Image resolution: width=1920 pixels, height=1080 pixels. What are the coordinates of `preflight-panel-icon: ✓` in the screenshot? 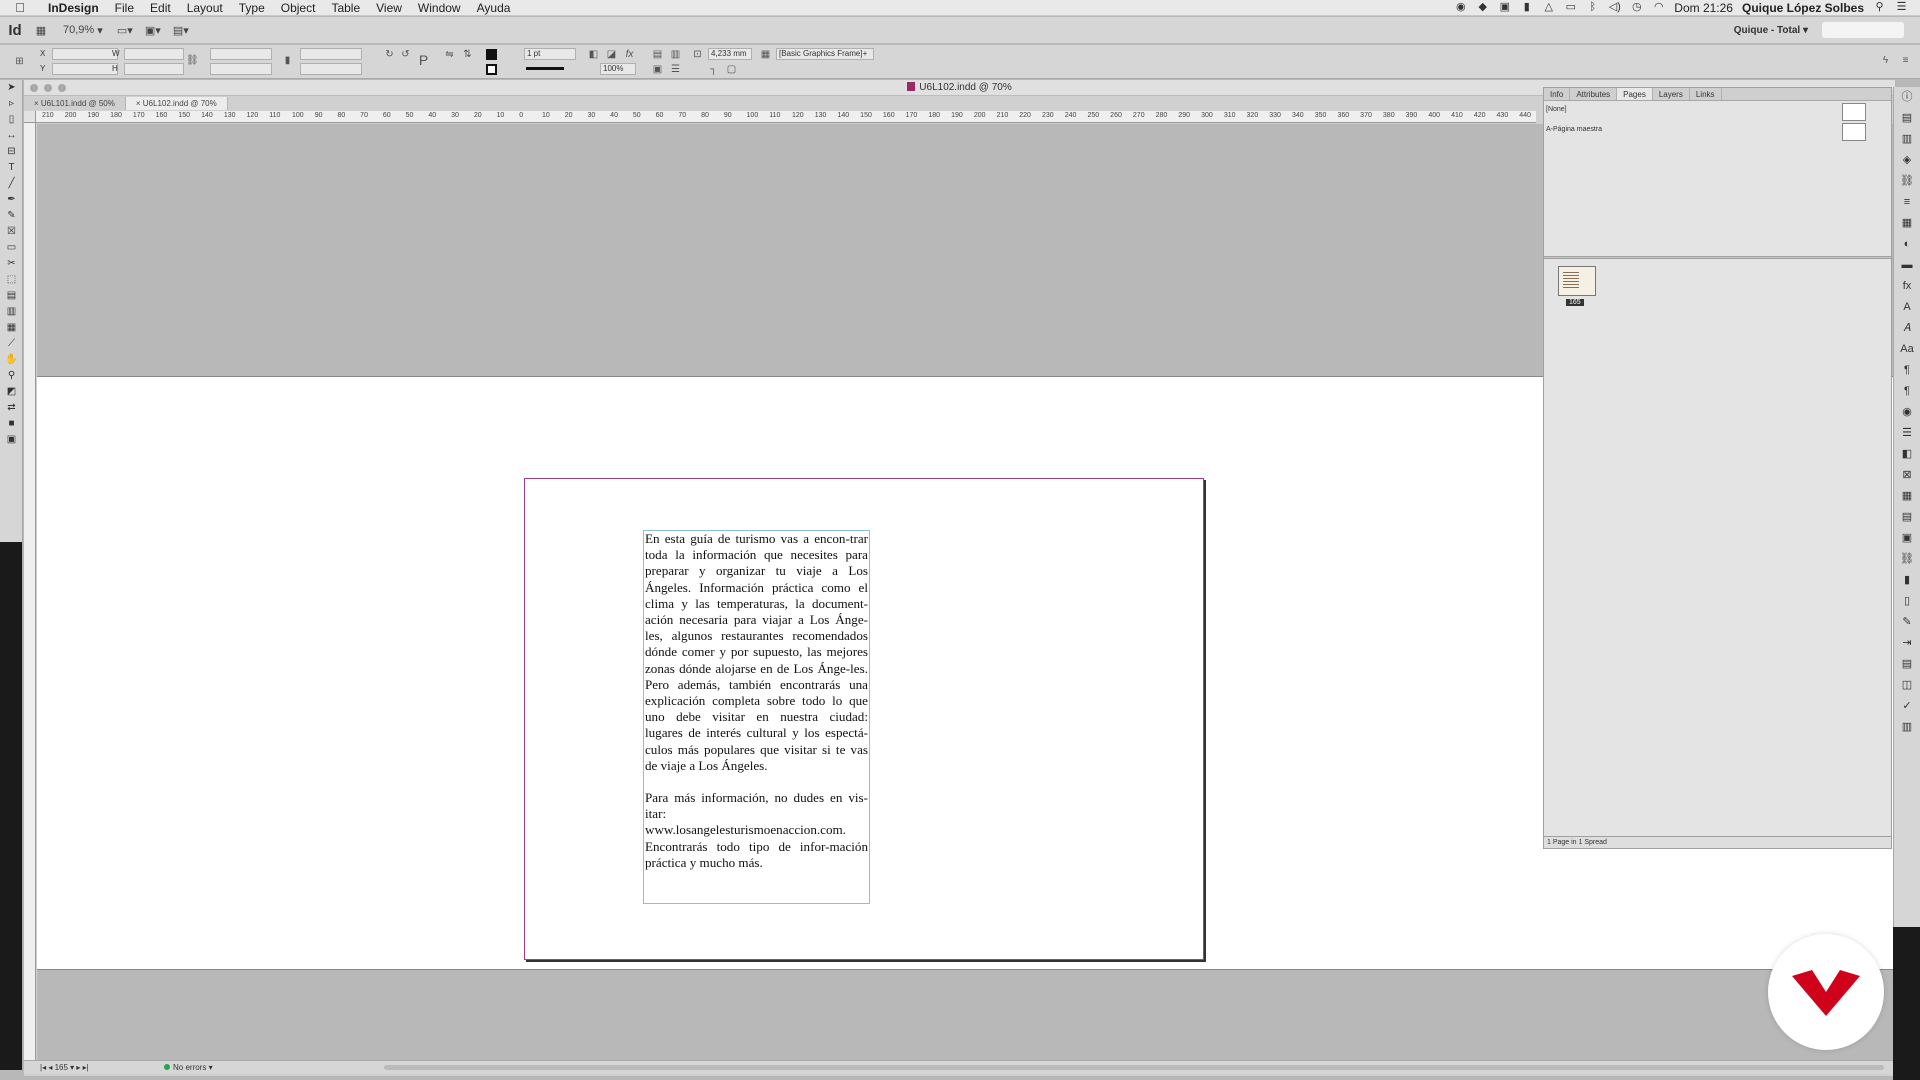 It's located at (1907, 706).